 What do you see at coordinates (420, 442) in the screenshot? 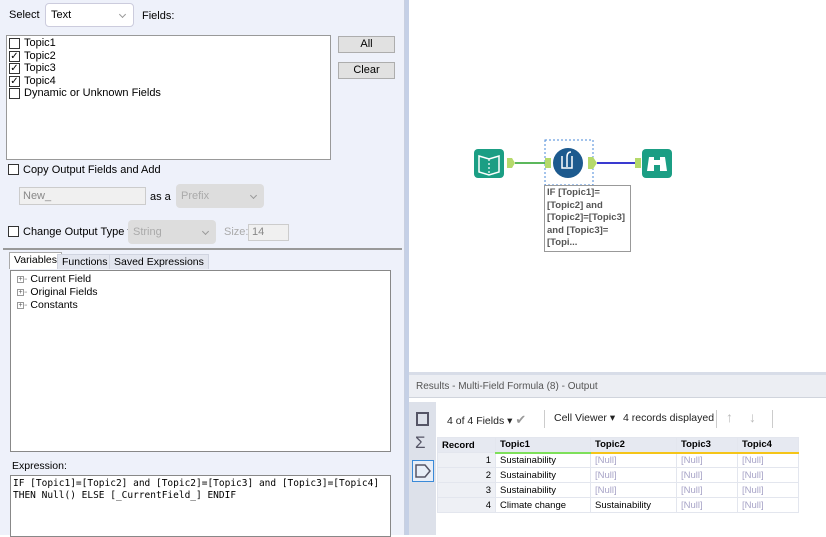
I see `sigma-icon: Σ` at bounding box center [420, 442].